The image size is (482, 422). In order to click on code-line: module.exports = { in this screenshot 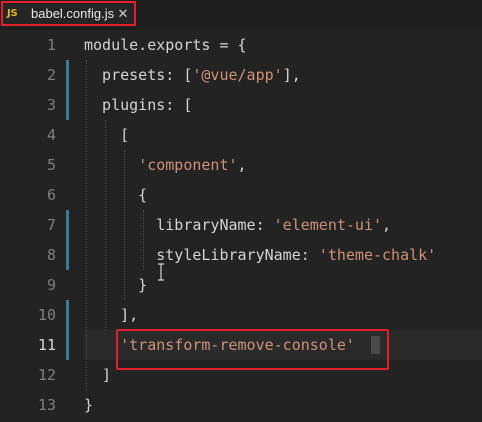, I will do `click(165, 45)`.